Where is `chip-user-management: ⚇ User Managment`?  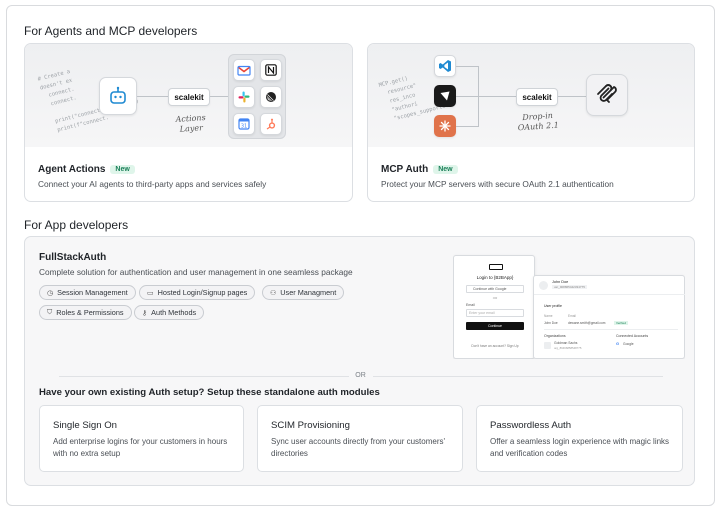 chip-user-management: ⚇ User Managment is located at coordinates (303, 292).